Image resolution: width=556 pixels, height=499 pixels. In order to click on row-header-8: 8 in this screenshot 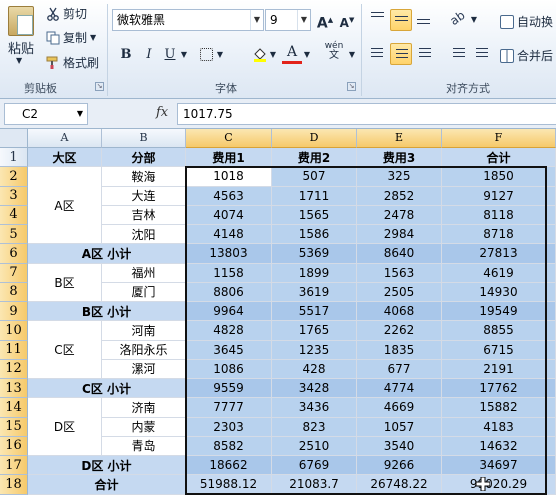, I will do `click(14, 292)`.